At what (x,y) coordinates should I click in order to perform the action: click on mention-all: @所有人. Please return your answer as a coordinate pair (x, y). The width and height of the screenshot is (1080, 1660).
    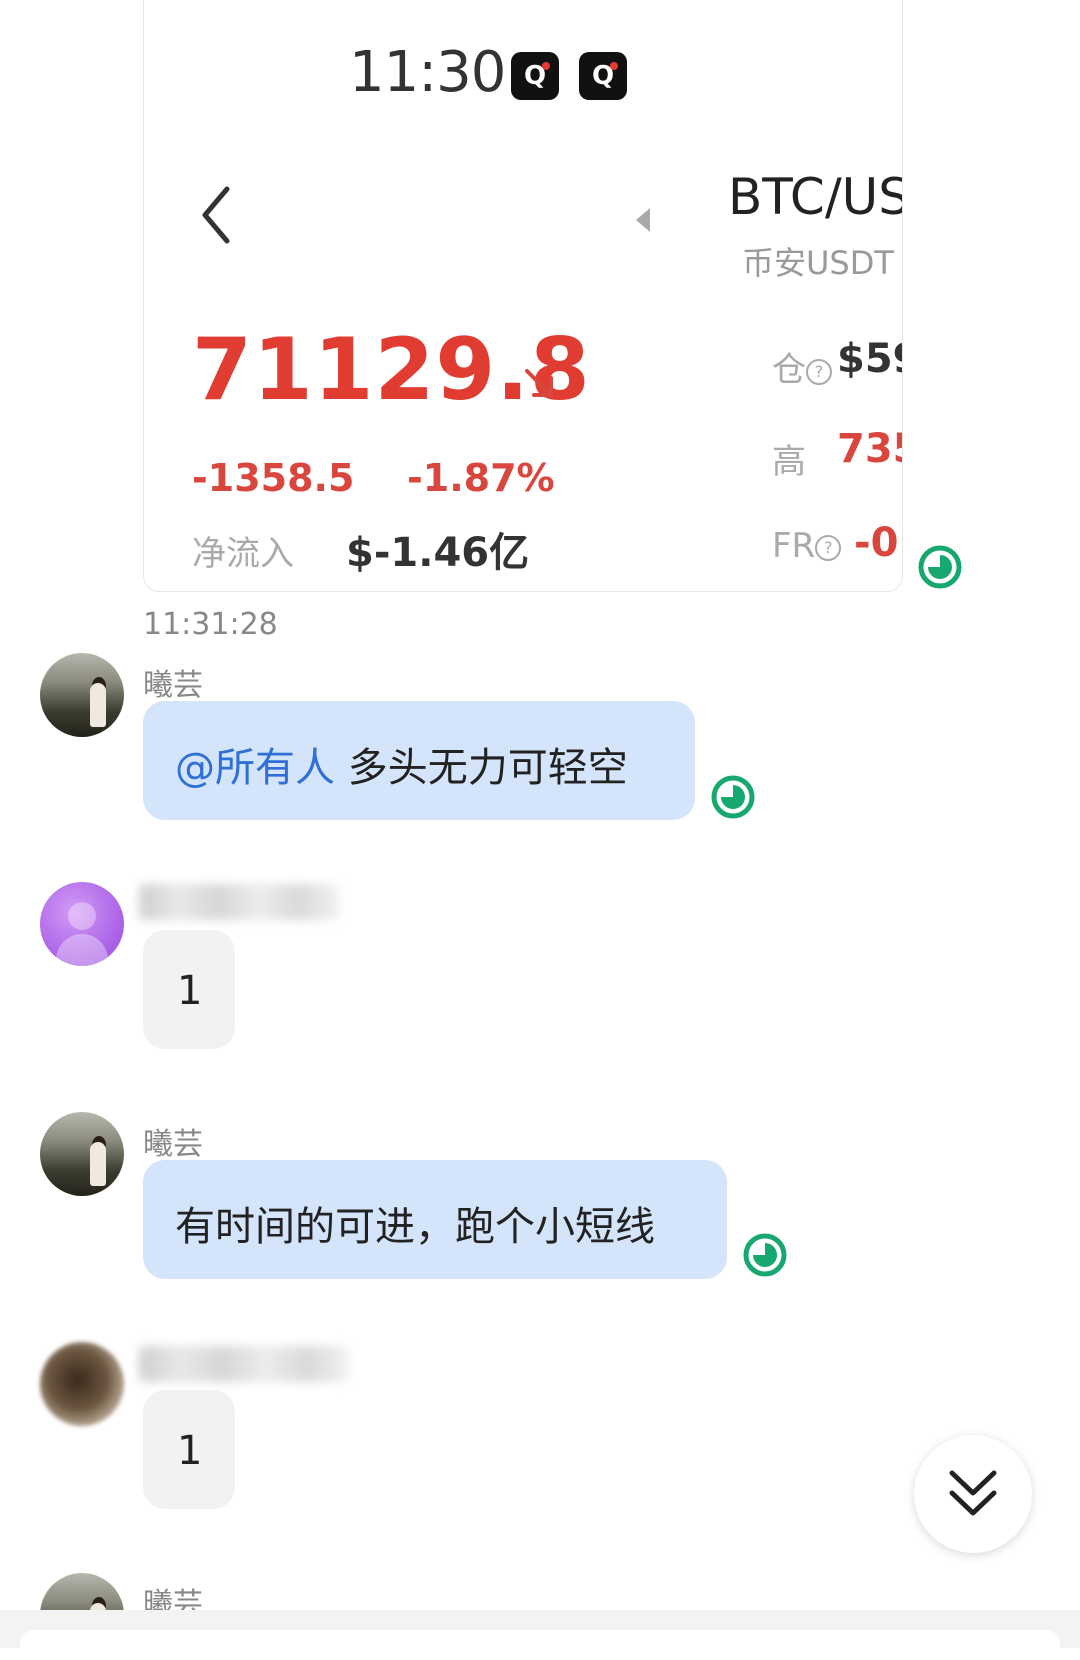
    Looking at the image, I should click on (255, 768).